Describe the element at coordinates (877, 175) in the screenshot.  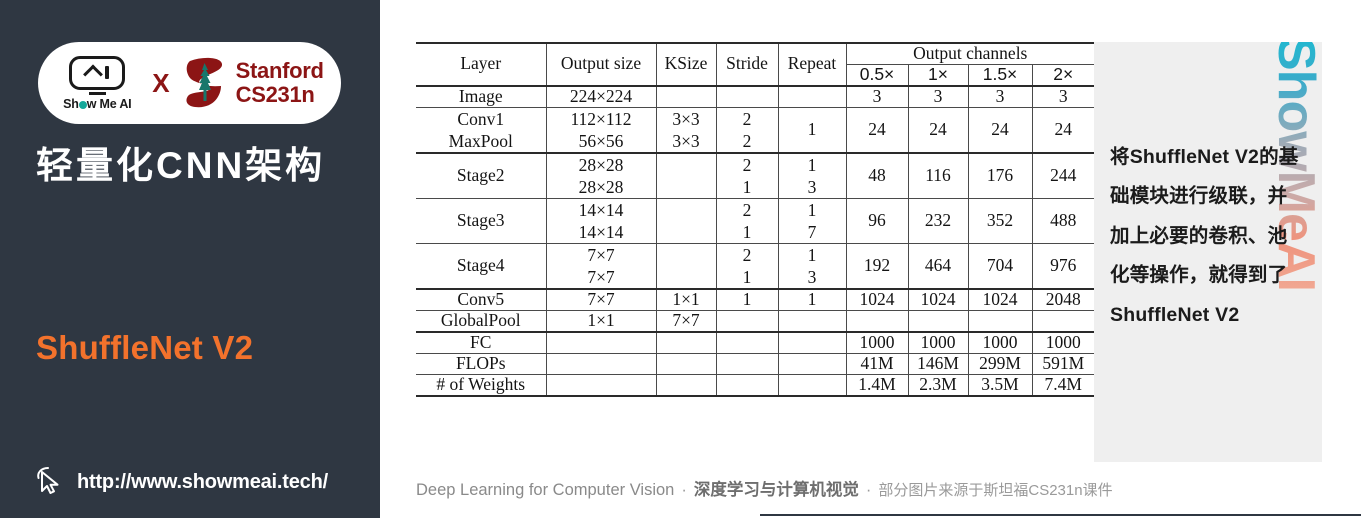
I see `cell-ch-0-5x: 48` at that location.